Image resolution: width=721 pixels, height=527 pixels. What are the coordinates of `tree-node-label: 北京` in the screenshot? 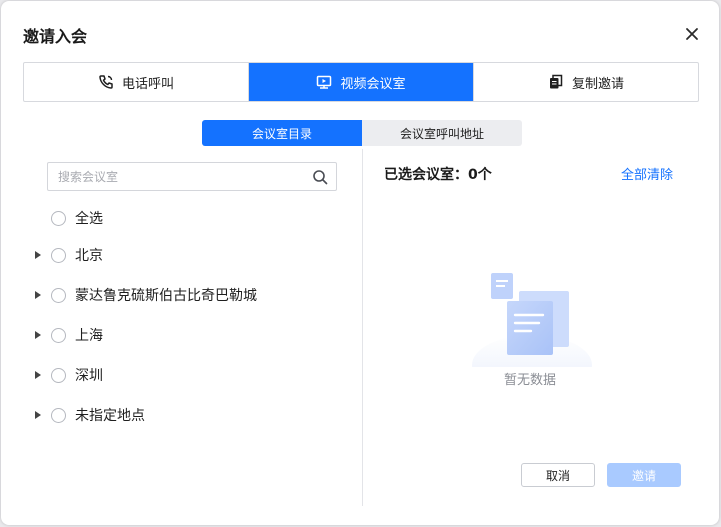 It's located at (89, 256).